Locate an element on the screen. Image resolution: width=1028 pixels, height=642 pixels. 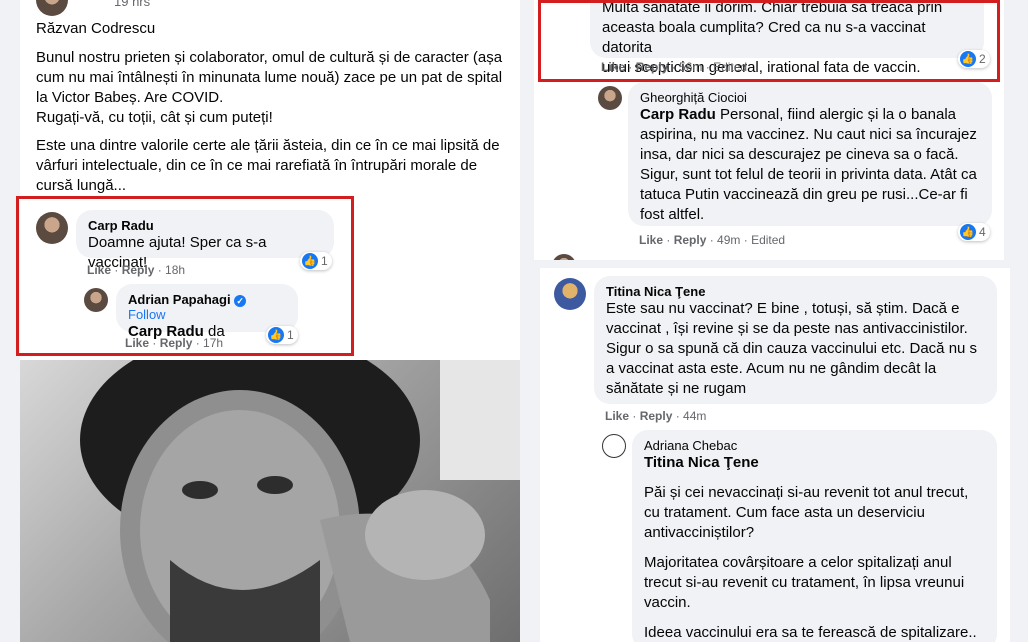
highlight-box-right is located at coordinates (769, 41).